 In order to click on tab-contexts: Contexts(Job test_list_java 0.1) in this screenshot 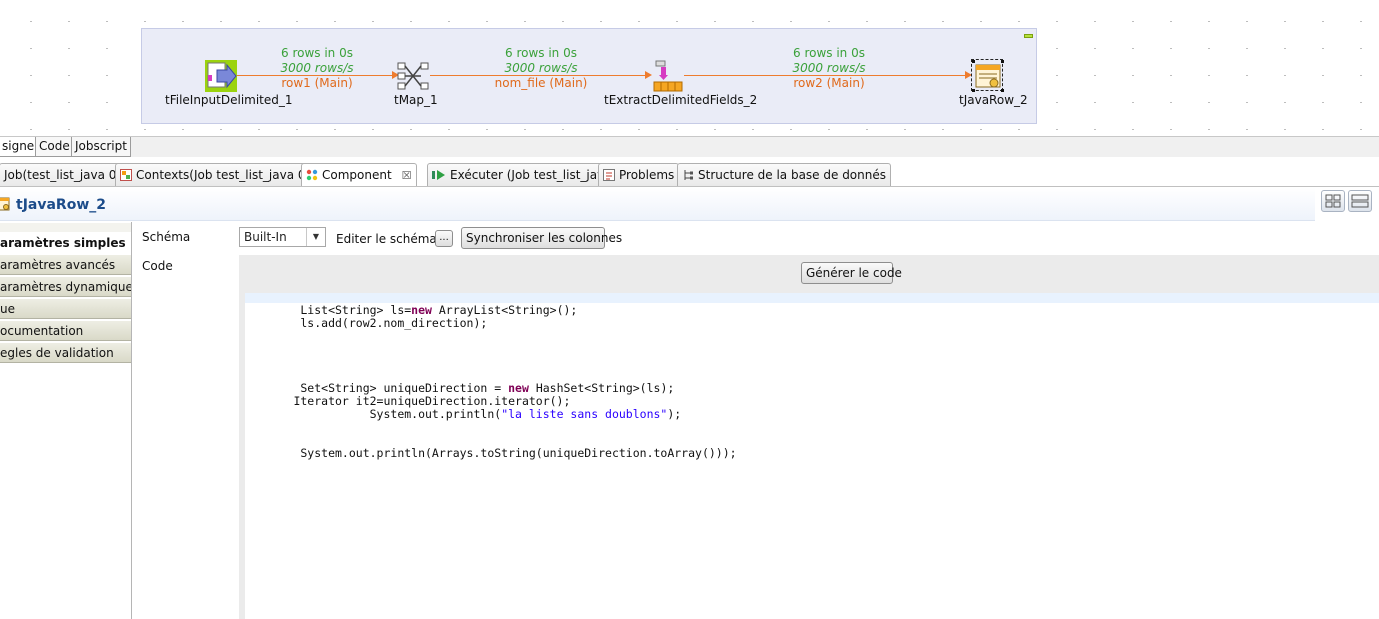, I will do `click(221, 174)`.